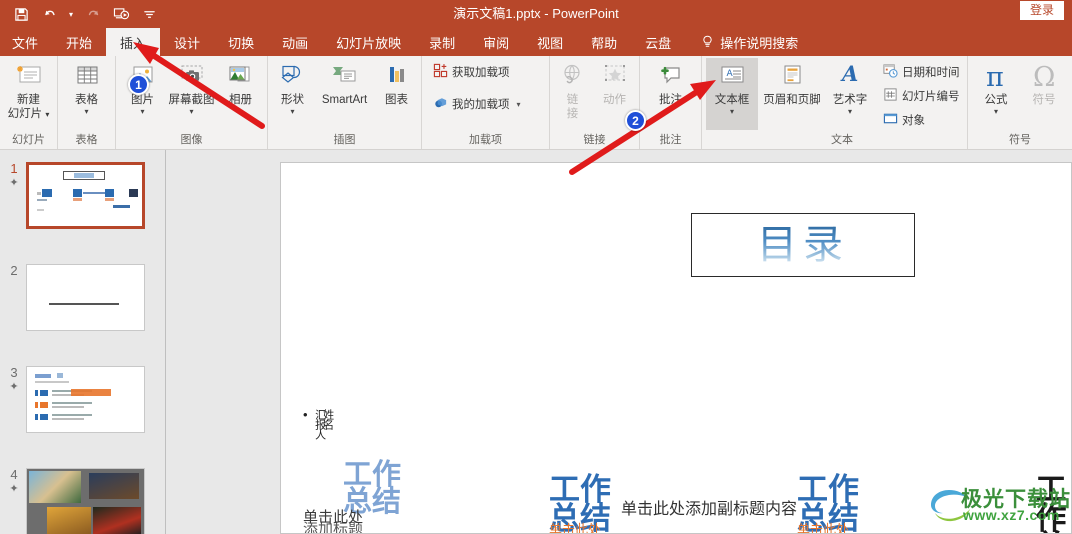 The image size is (1072, 534). What do you see at coordinates (397, 82) in the screenshot?
I see `chart-button: 图表` at bounding box center [397, 82].